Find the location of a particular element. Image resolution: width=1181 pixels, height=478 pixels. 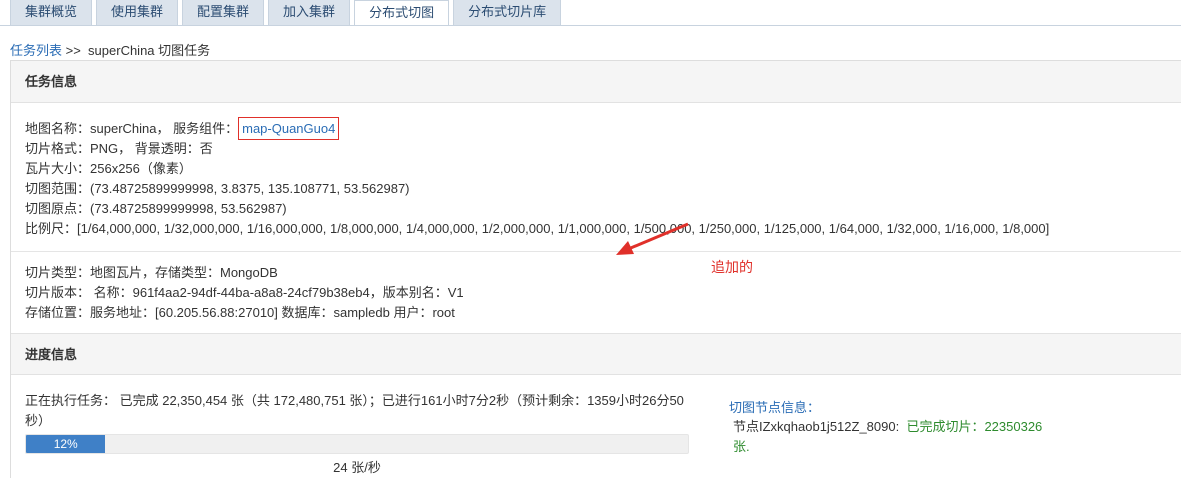

node-info-title: 切图节点信息： is located at coordinates (775, 407).